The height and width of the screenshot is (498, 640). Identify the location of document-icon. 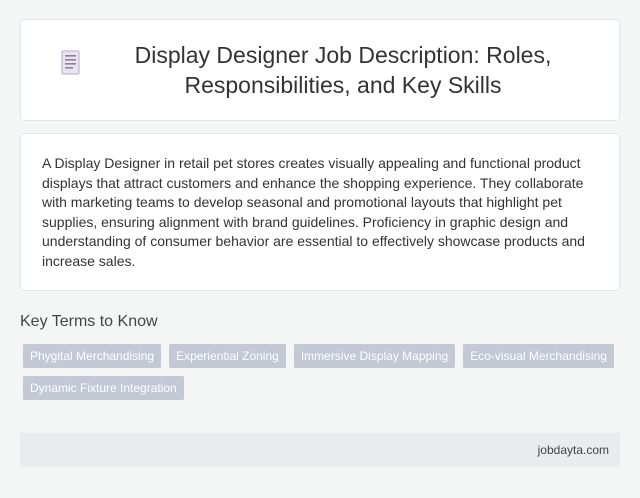
(70, 62).